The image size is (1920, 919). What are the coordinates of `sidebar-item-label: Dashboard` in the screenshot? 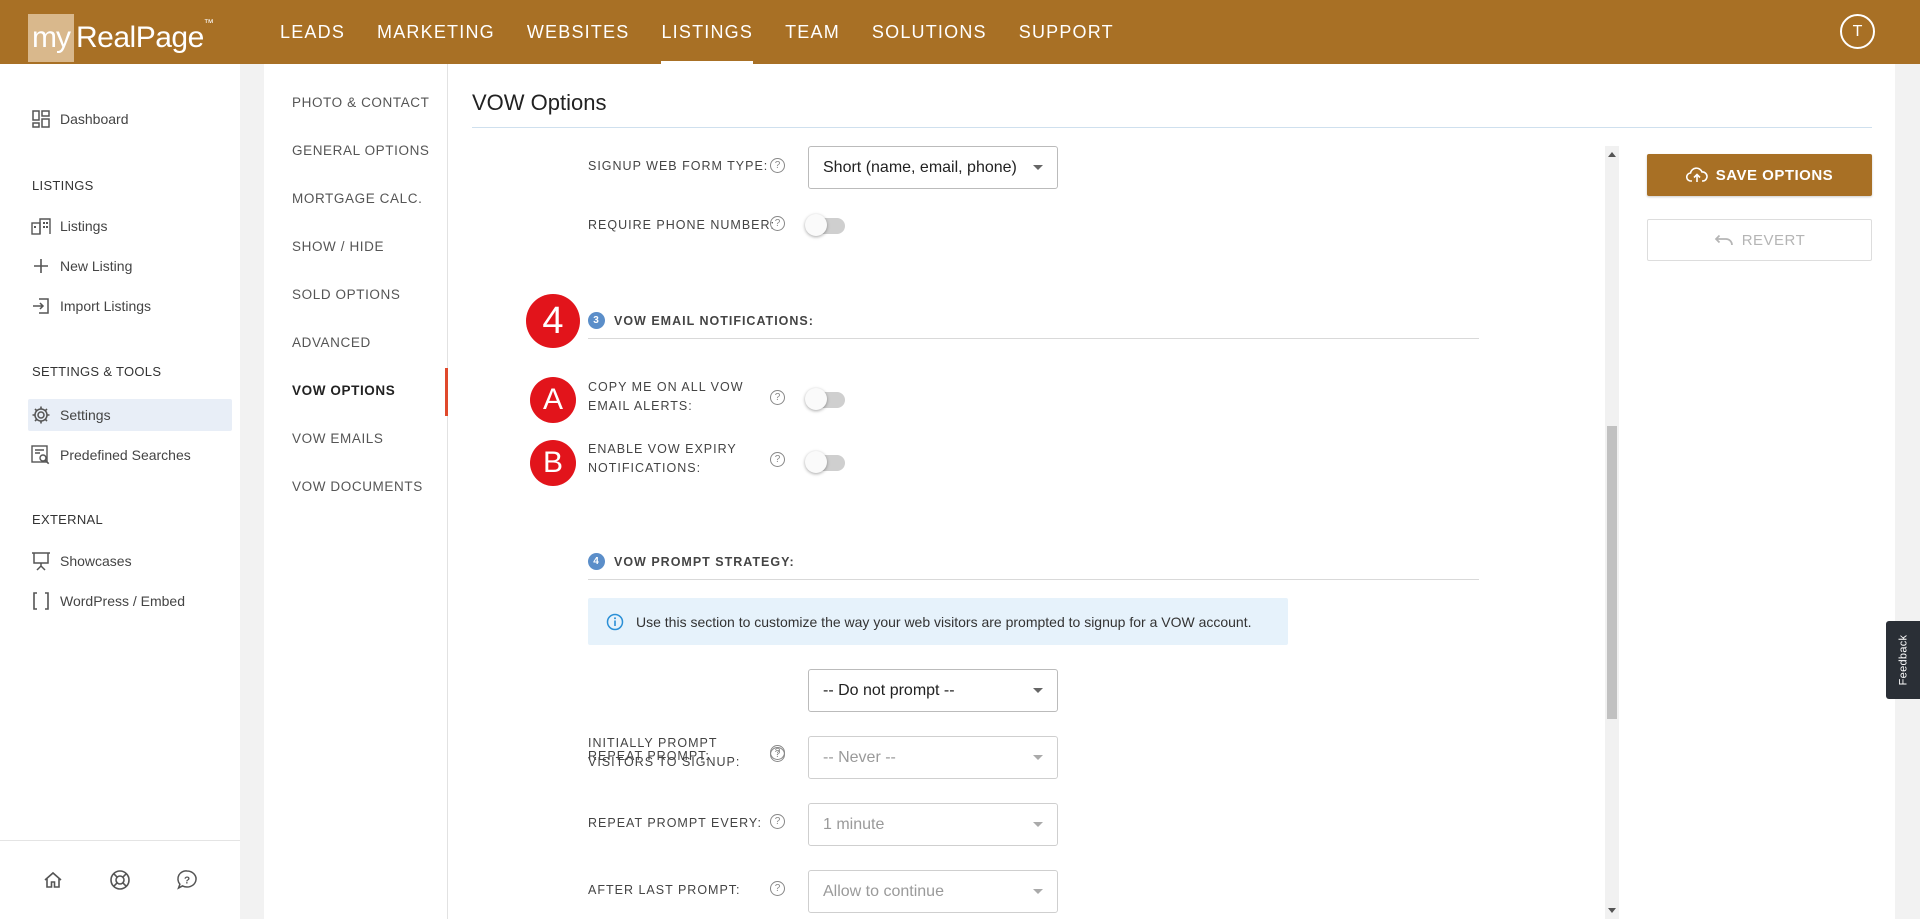 It's located at (94, 119).